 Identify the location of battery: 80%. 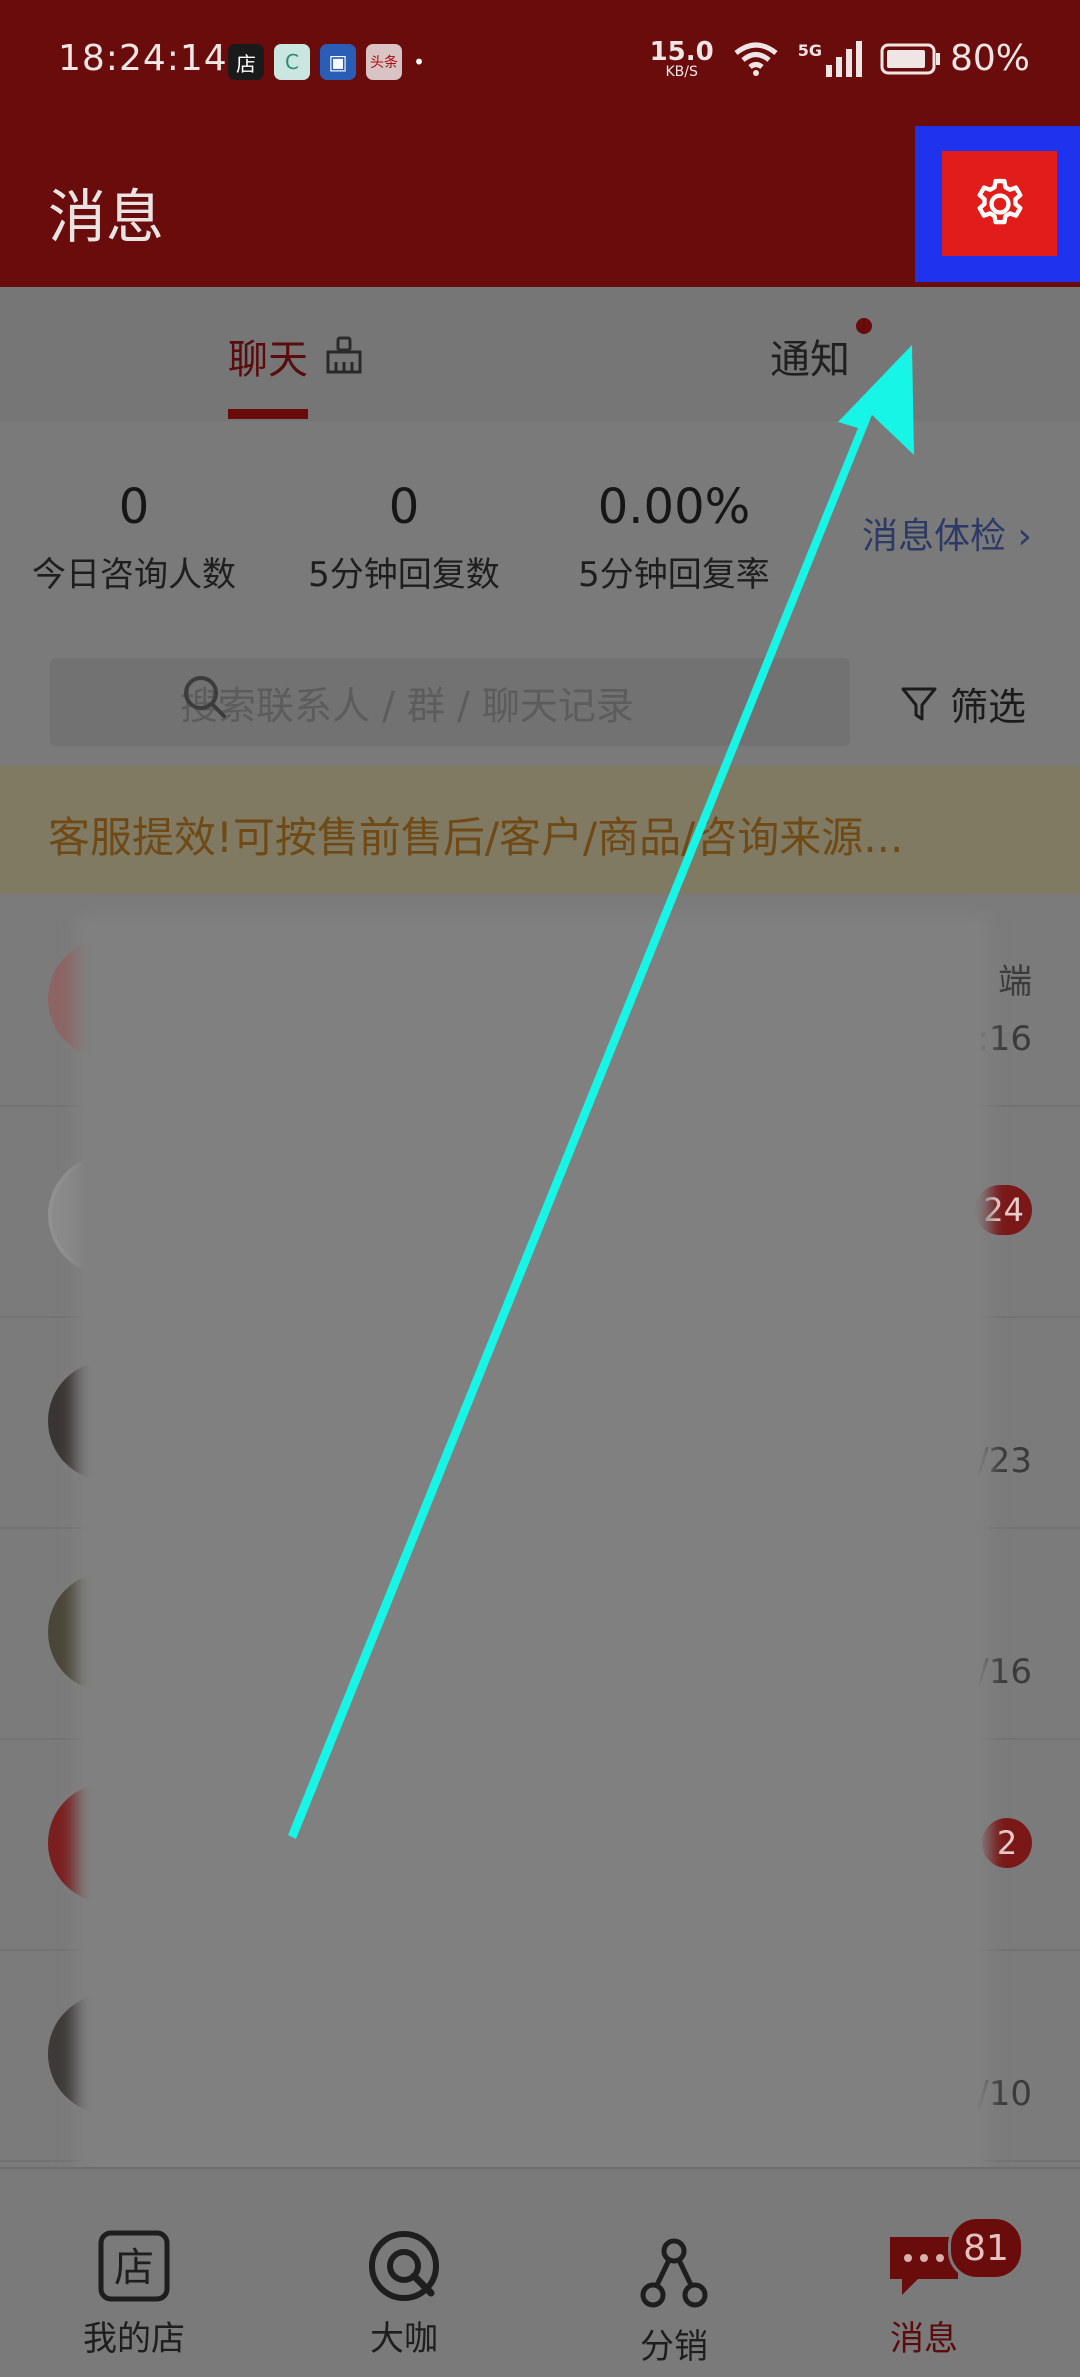
(955, 58).